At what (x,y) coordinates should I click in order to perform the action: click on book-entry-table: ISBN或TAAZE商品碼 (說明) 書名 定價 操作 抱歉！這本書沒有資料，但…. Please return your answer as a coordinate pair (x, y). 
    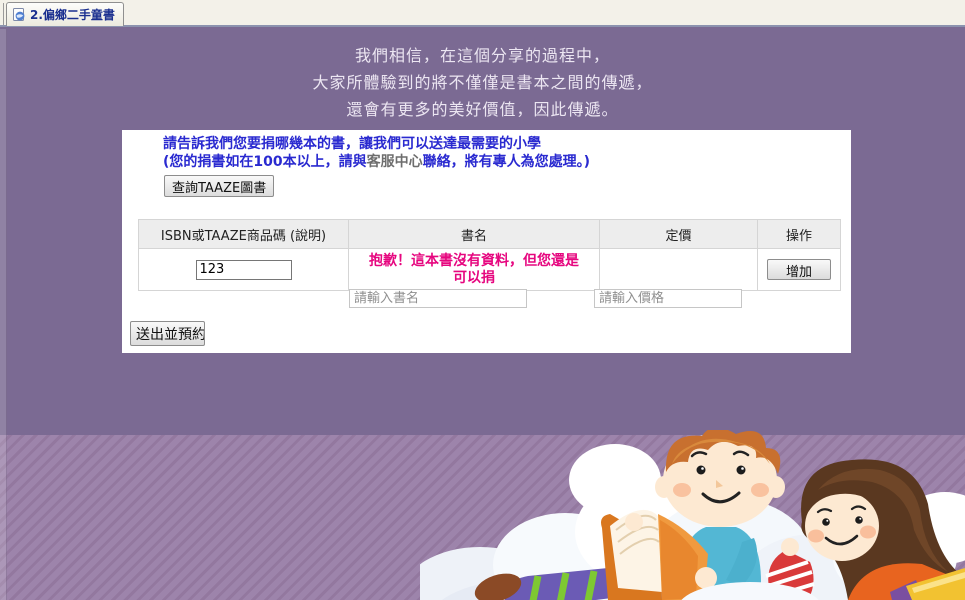
    Looking at the image, I should click on (489, 255).